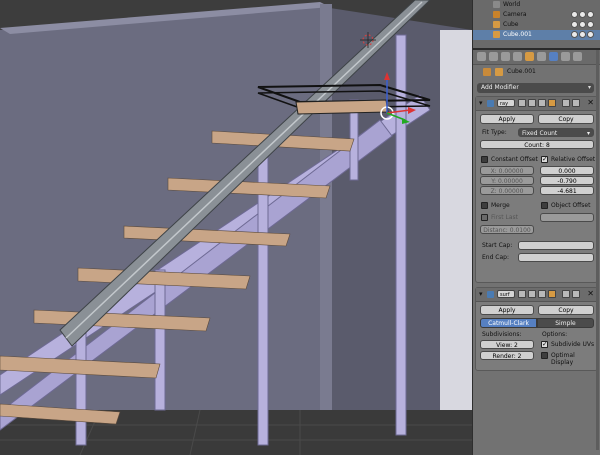  What do you see at coordinates (535, 88) in the screenshot?
I see `add-modifier-dropdown: Add Modifier ▾` at bounding box center [535, 88].